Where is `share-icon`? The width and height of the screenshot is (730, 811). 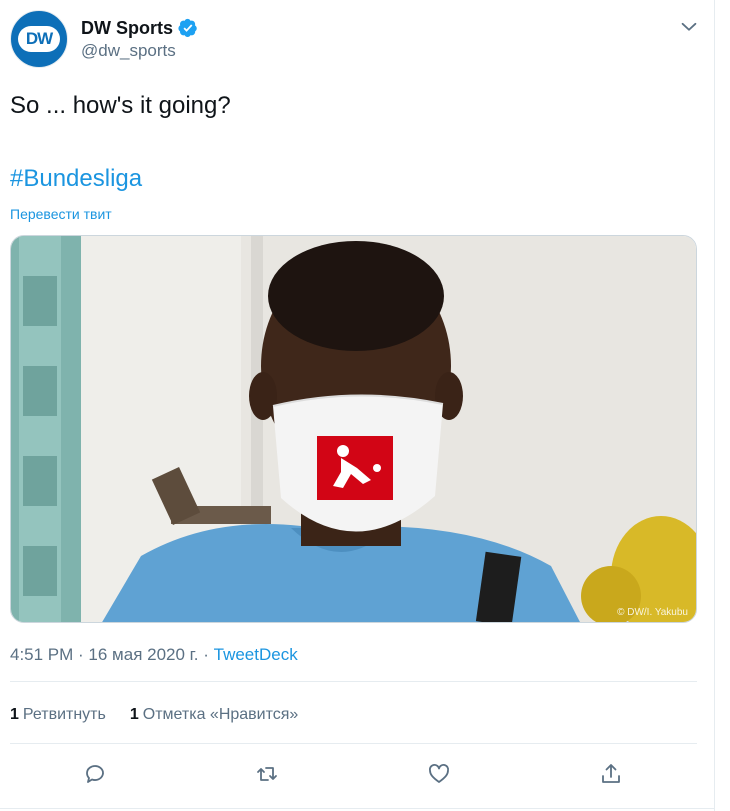 share-icon is located at coordinates (611, 773).